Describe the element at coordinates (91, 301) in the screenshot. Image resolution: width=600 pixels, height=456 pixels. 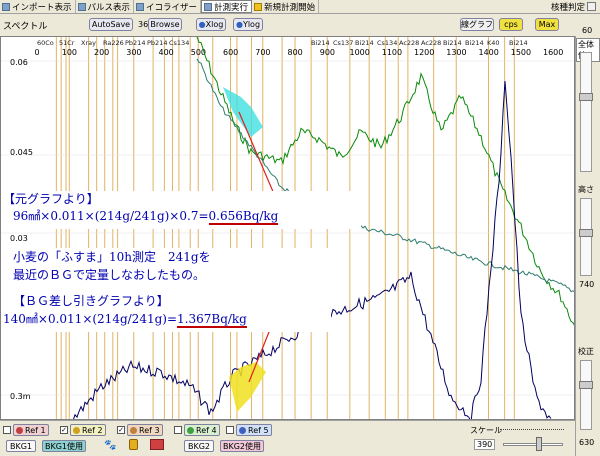
I see `annotation-title-2: 【ＢＧ差し引きグラフより】` at that location.